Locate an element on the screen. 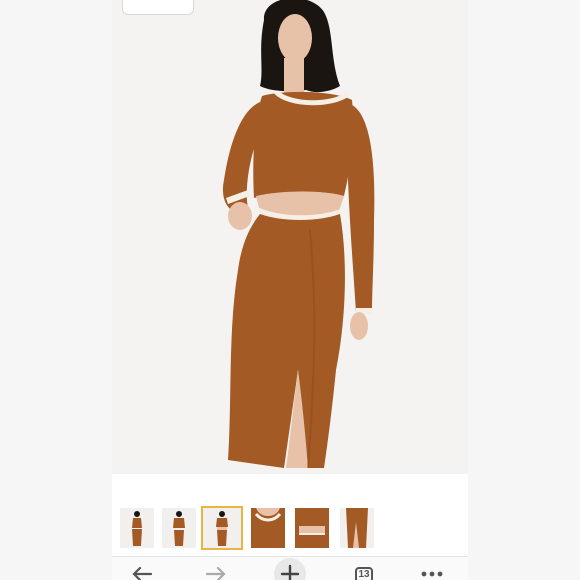 The width and height of the screenshot is (580, 580). back-button is located at coordinates (142, 571).